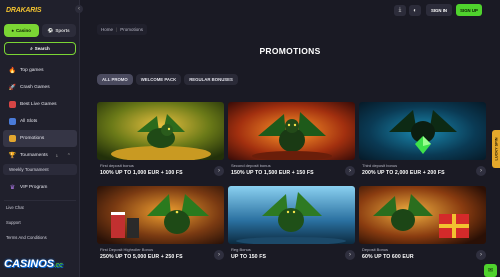 This screenshot has height=277, width=500. What do you see at coordinates (403, 173) in the screenshot?
I see `promo-title: 200% UP TO 2,000 EUR + 200 FS` at bounding box center [403, 173].